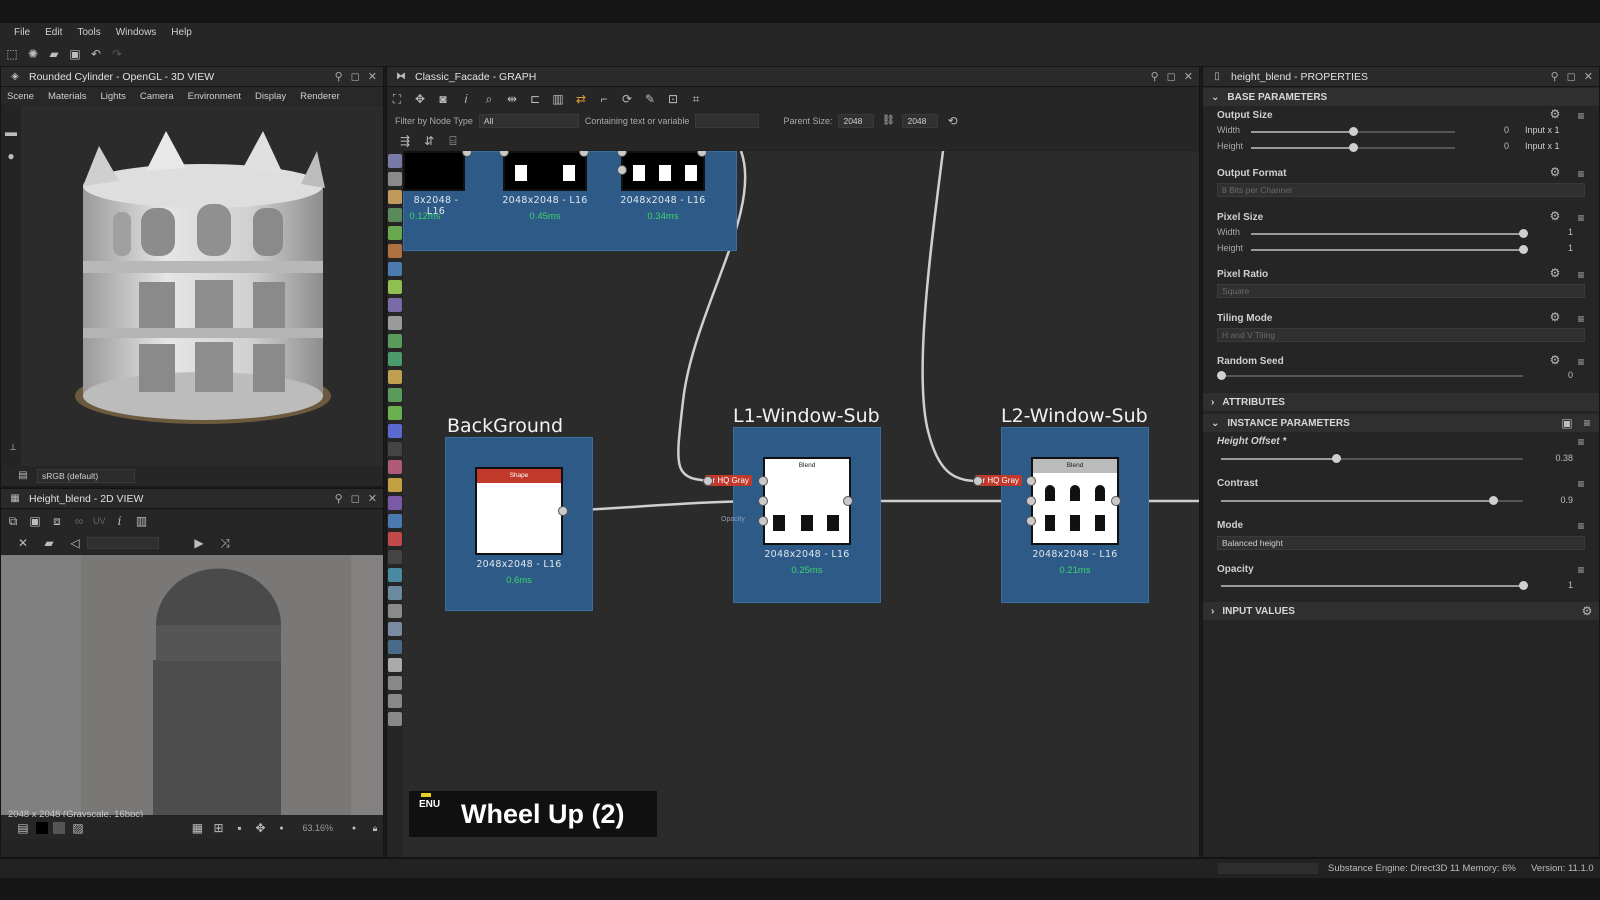 This screenshot has width=1600, height=900. Describe the element at coordinates (1401, 97) in the screenshot. I see `section-base-parameters: ⌄ BASE PARAMETERS` at that location.